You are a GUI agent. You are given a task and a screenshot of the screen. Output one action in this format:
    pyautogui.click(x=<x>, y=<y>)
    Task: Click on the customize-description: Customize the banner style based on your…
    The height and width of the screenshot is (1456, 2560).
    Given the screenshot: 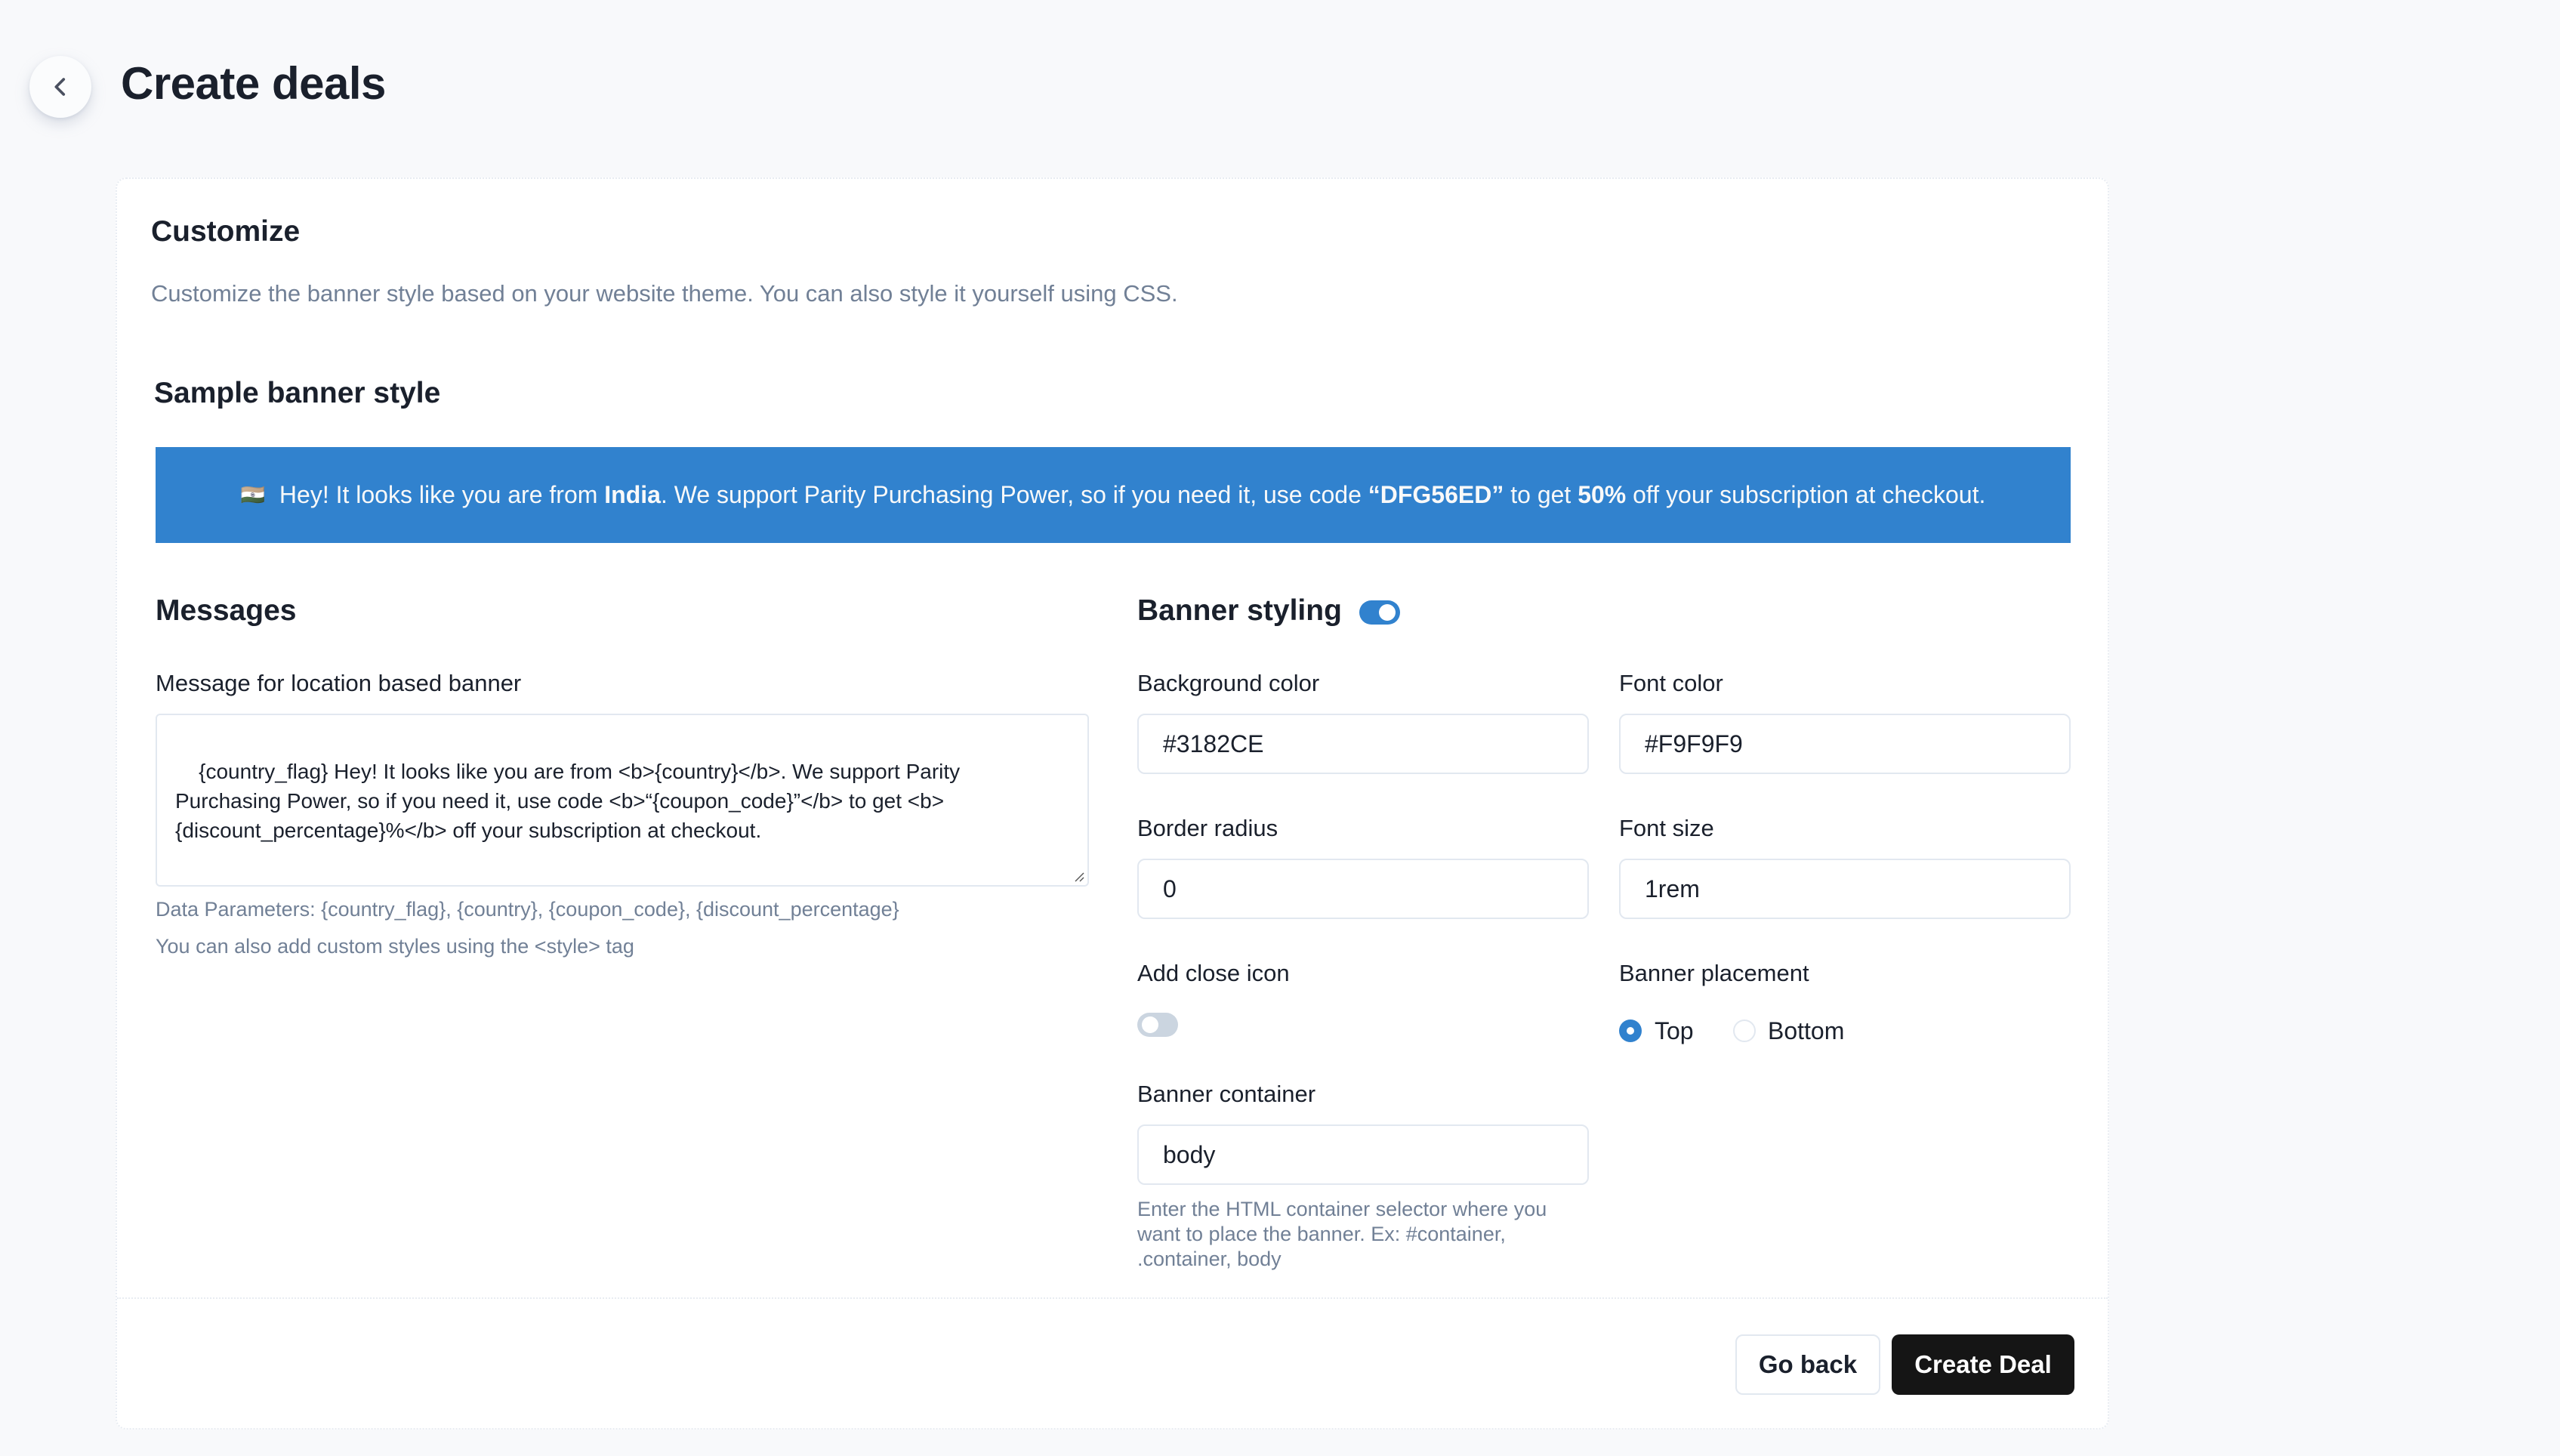 What is the action you would take?
    pyautogui.click(x=664, y=293)
    